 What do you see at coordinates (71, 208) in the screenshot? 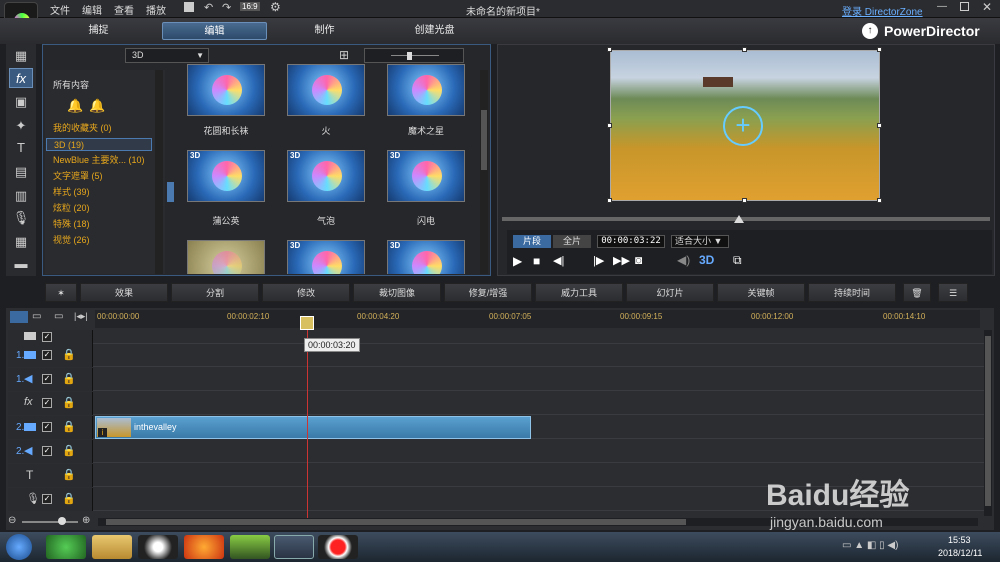
I see `category-particles: 炫粒 (20)` at bounding box center [71, 208].